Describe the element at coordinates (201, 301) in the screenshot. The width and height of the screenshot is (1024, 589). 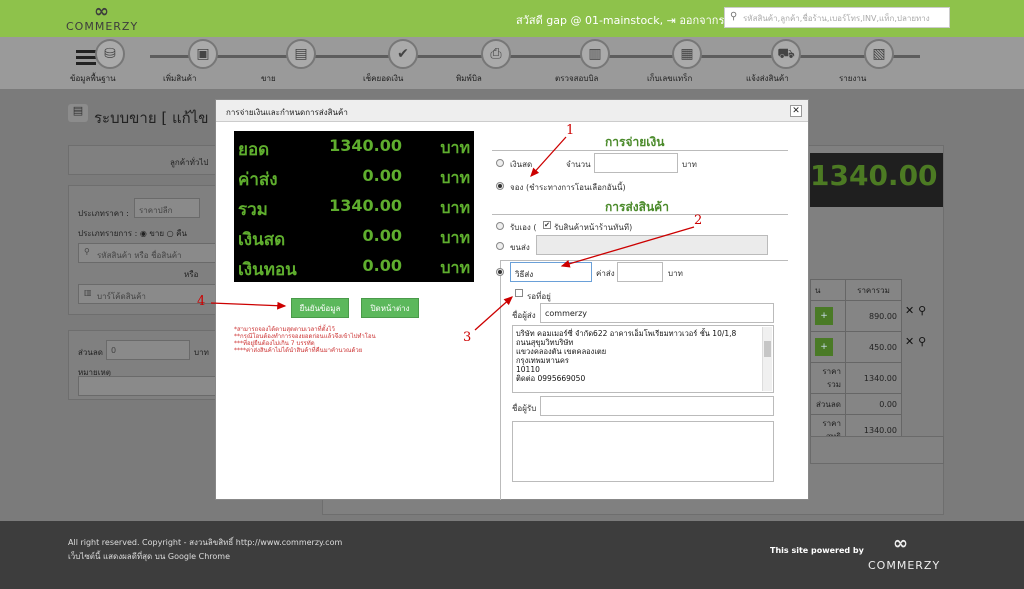
I see `annotation-4: 4` at that location.